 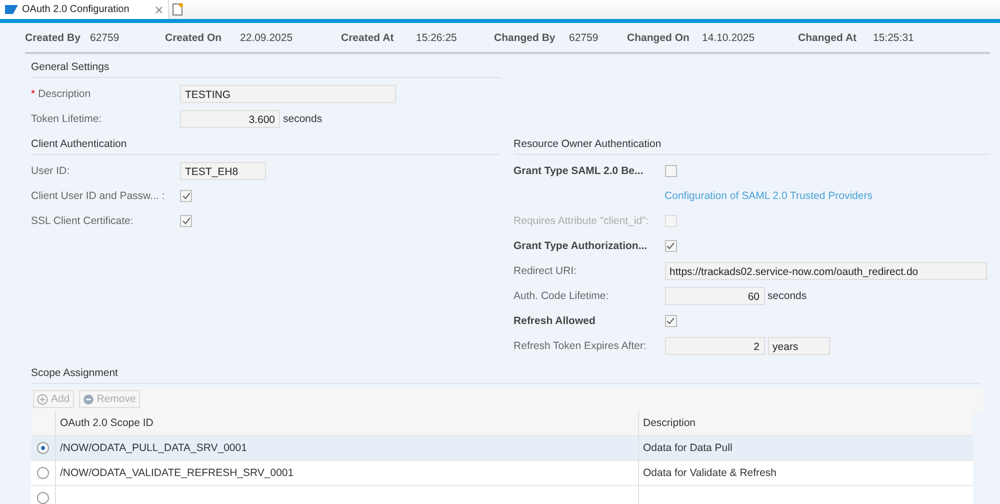 I want to click on close-icon, so click(x=159, y=10).